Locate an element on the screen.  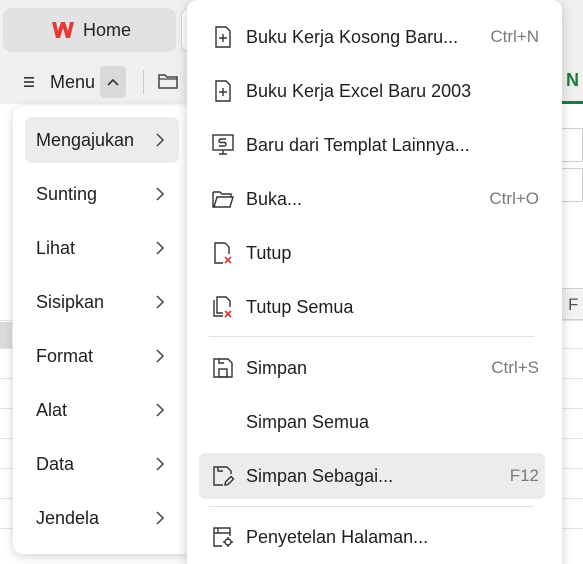
row-header-strip is located at coordinates (6, 335).